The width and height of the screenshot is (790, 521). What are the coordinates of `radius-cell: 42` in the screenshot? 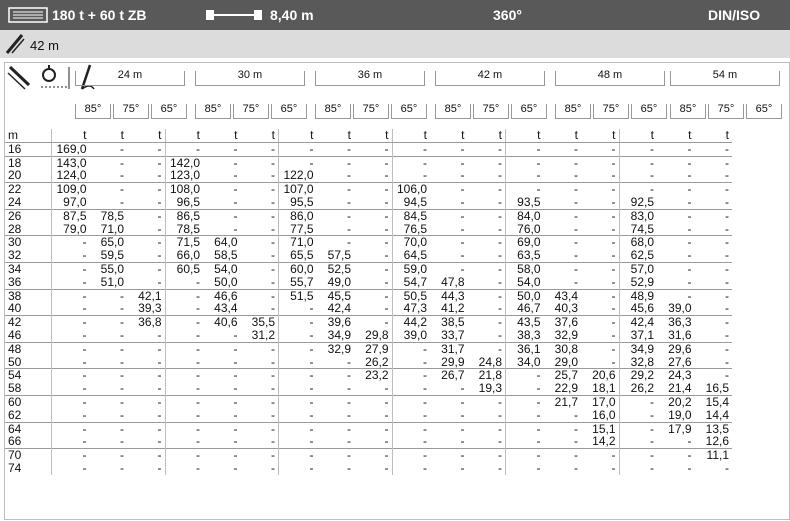 It's located at (28, 322).